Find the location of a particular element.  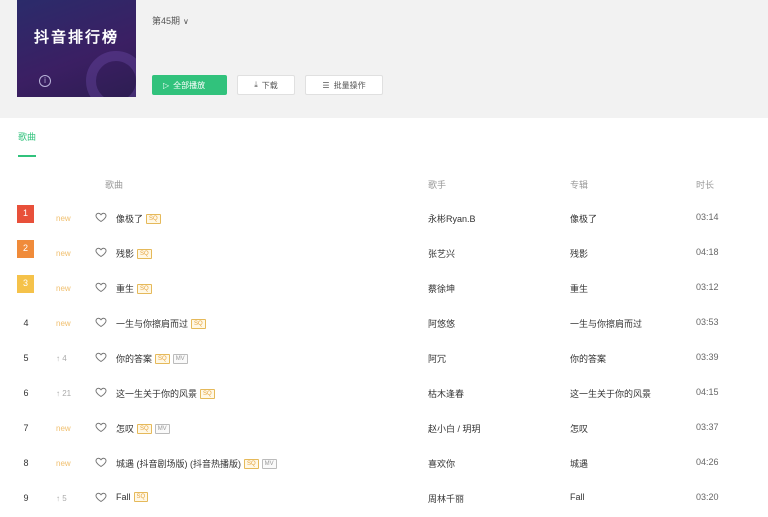

song-cell: 重生 SQ is located at coordinates (134, 288).